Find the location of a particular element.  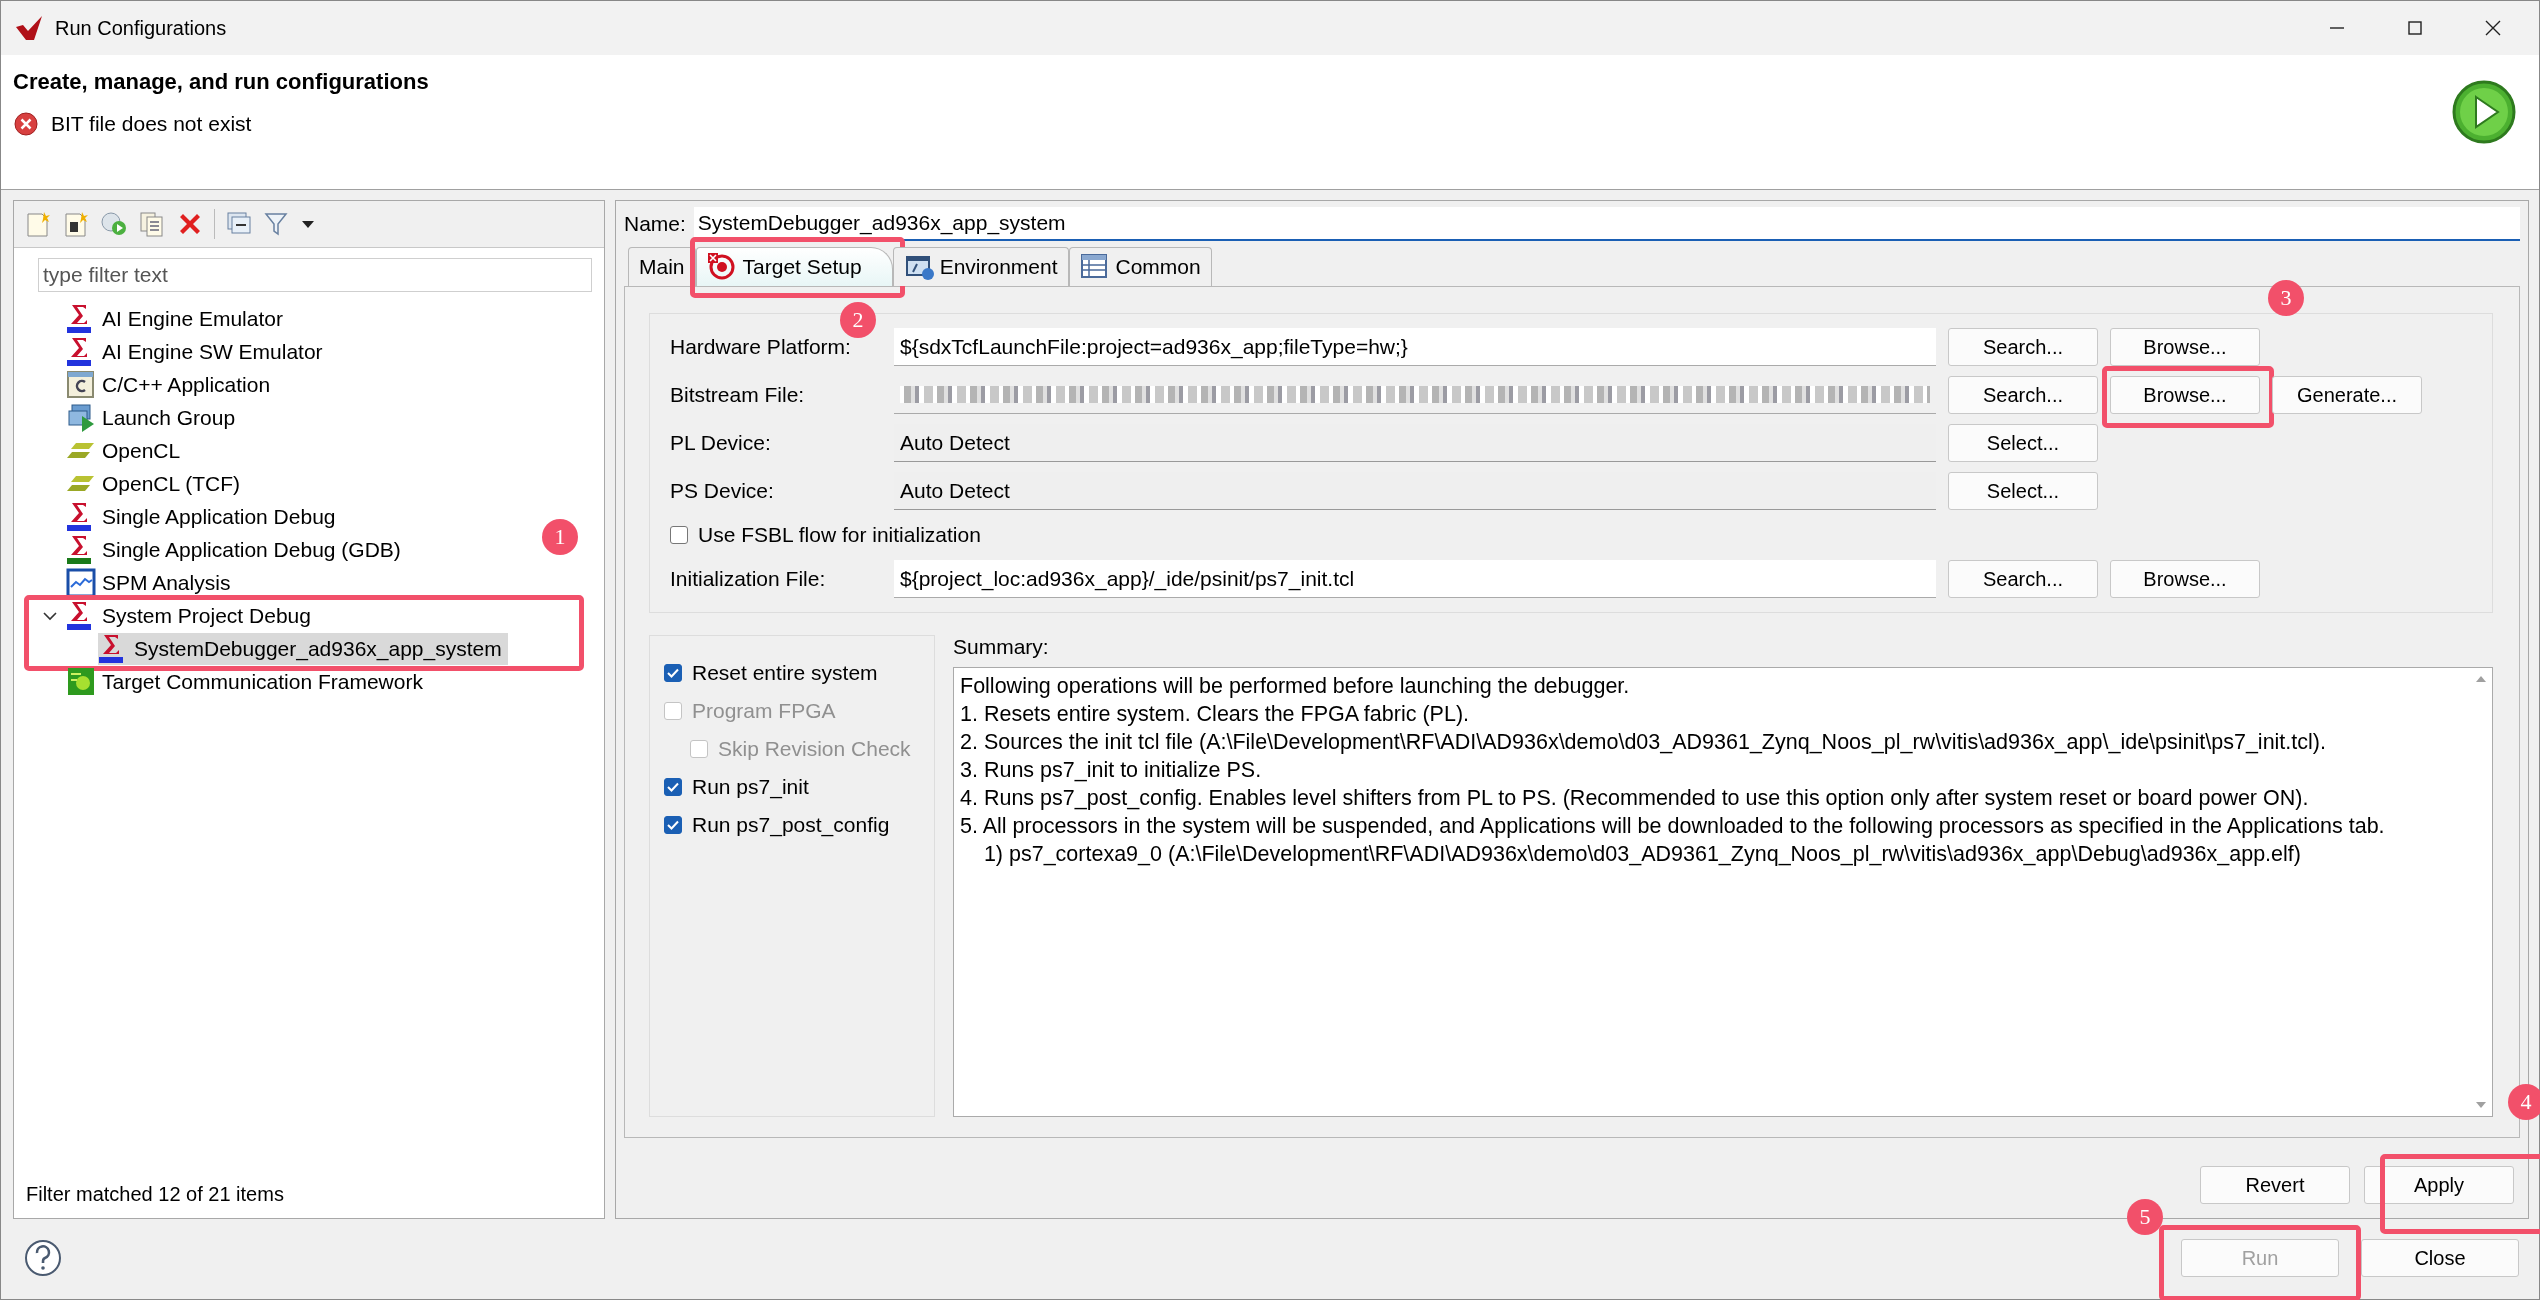

tree-item: SystemDebugger_ad936x_app_system is located at coordinates (303, 648).